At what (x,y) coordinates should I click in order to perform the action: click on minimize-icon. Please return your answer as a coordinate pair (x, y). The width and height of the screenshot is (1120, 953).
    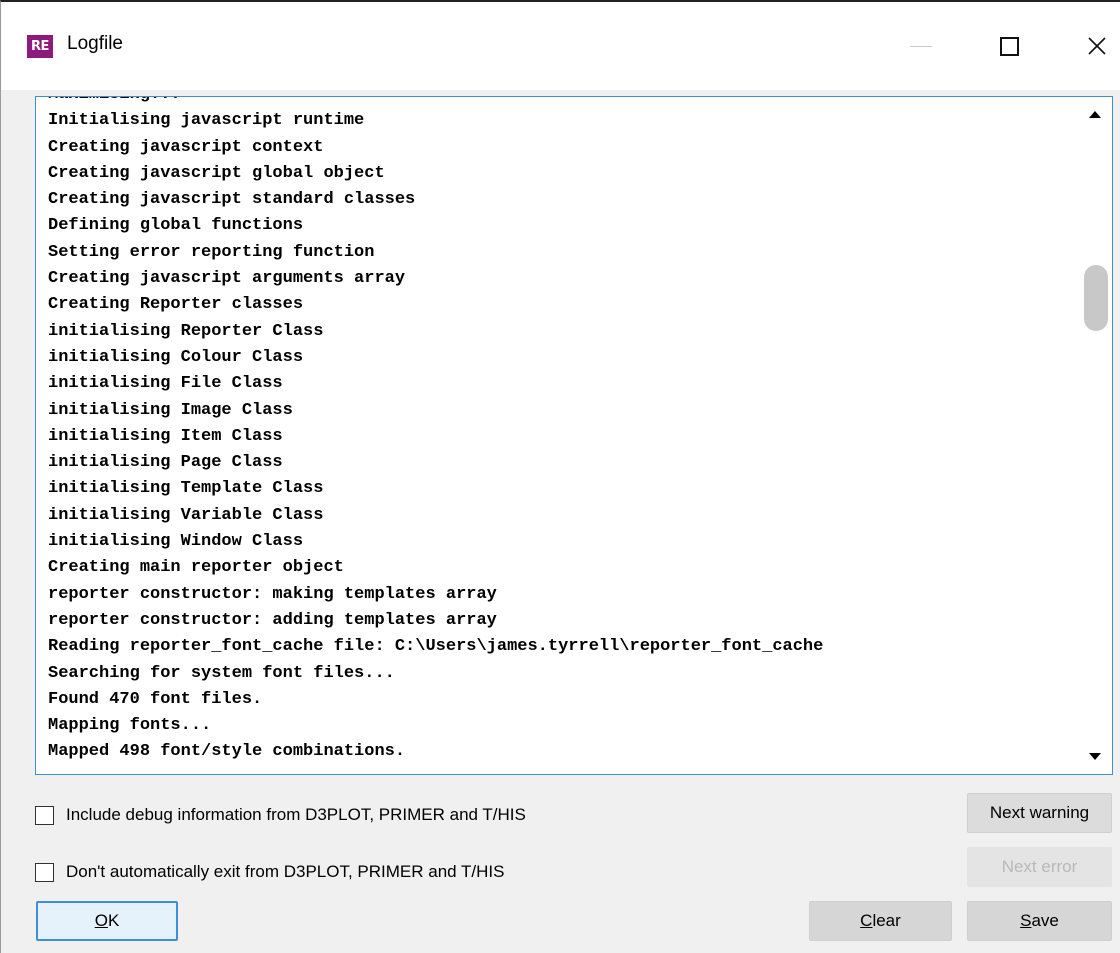
    Looking at the image, I should click on (921, 46).